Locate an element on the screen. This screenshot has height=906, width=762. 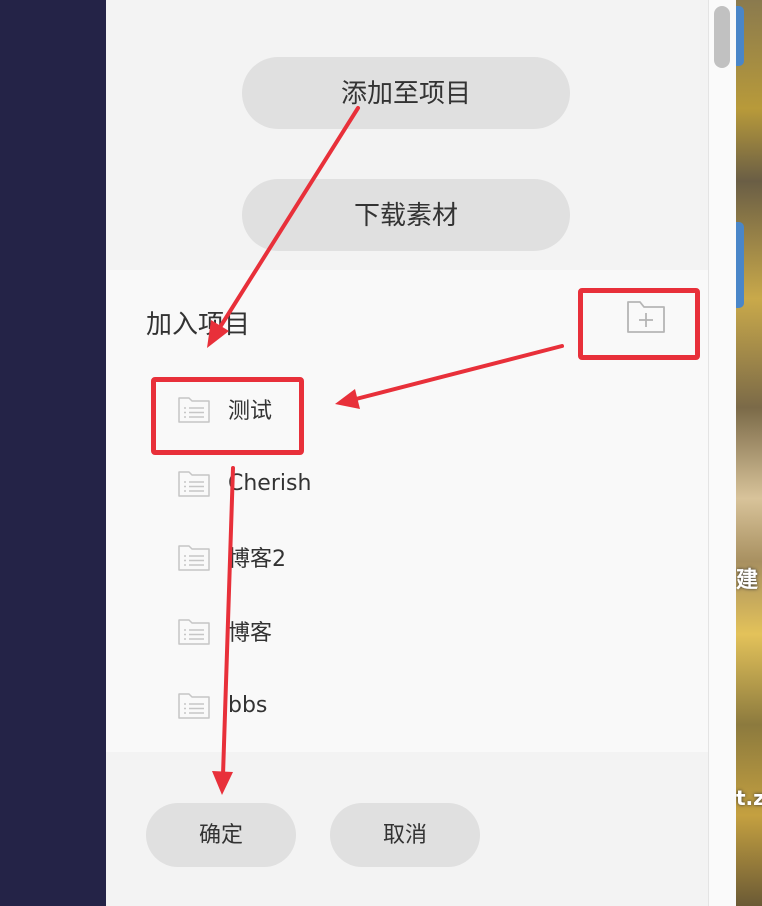
project-item: bbs is located at coordinates (328, 705).